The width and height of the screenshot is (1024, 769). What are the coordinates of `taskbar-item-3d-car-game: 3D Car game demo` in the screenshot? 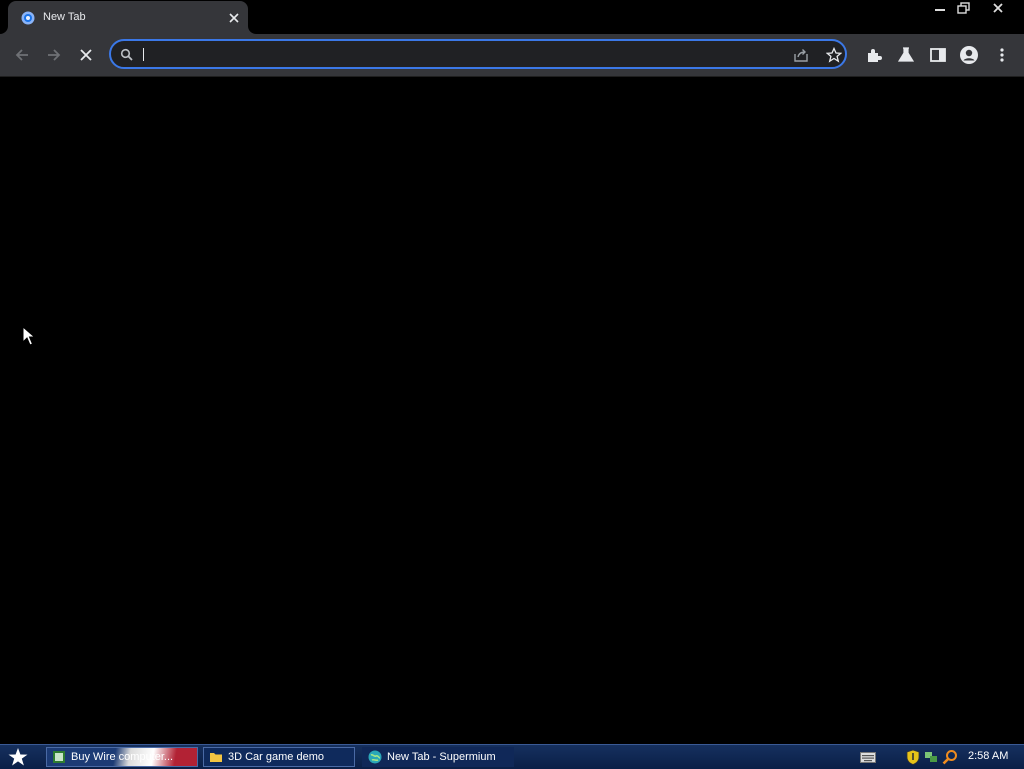 It's located at (279, 757).